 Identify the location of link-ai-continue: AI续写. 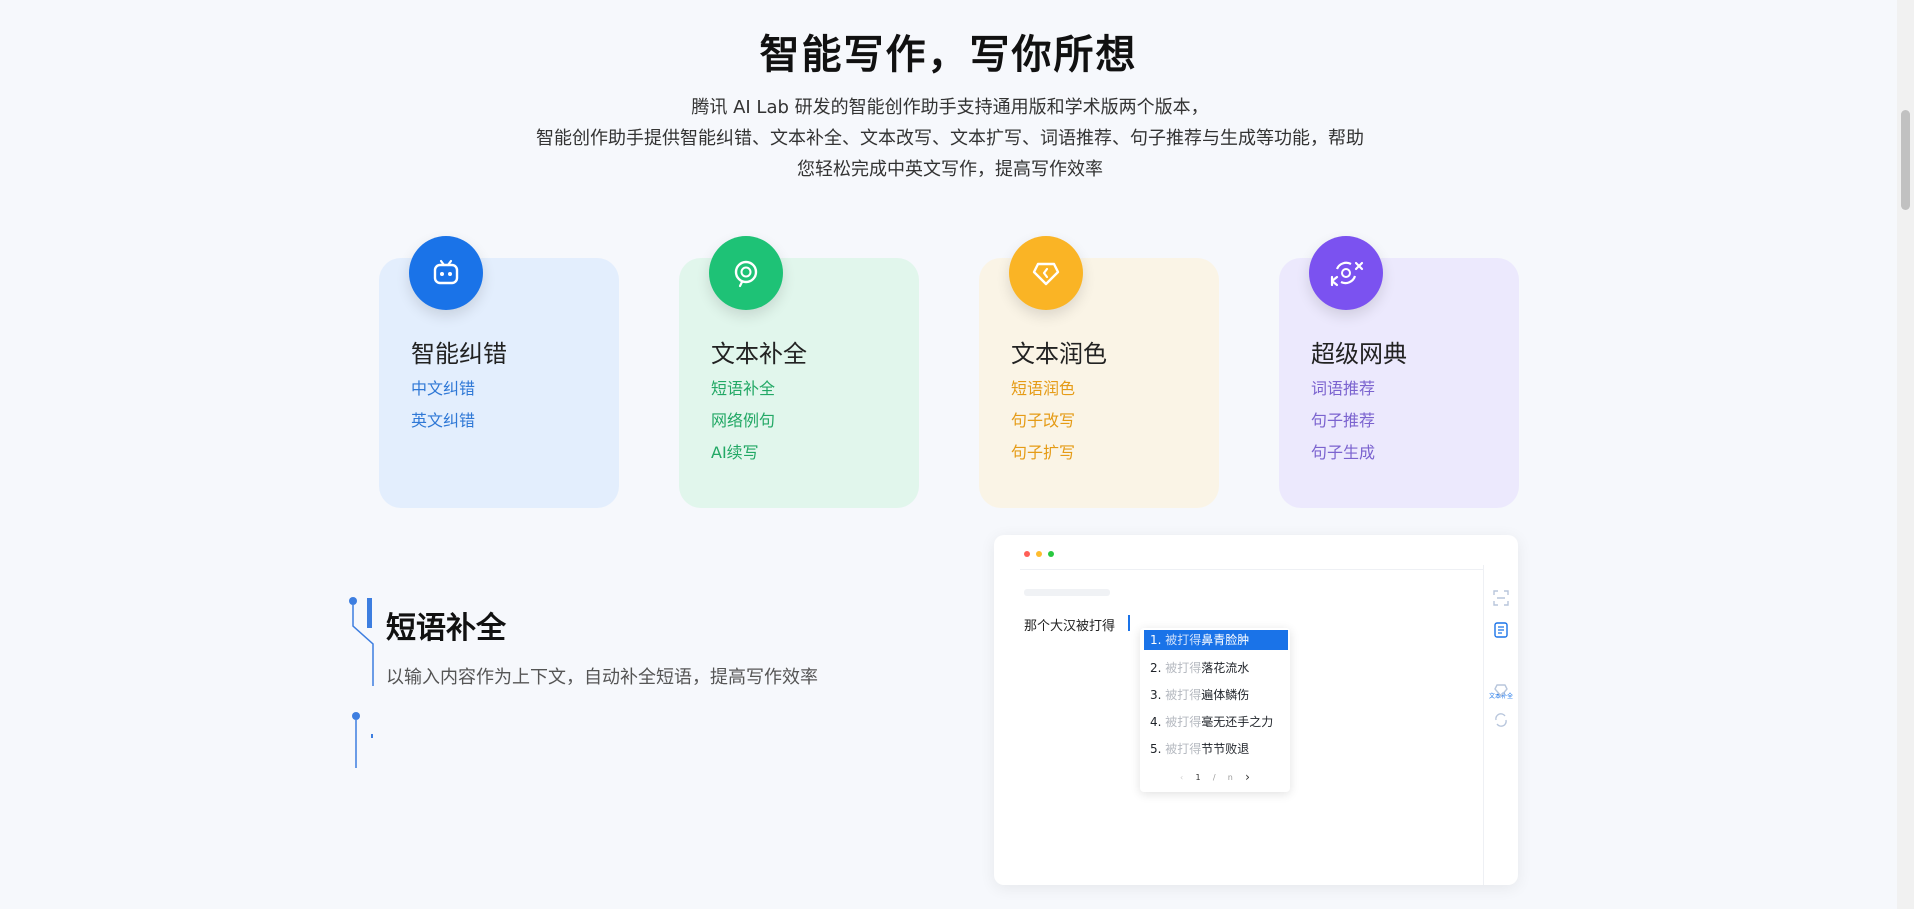
(743, 453).